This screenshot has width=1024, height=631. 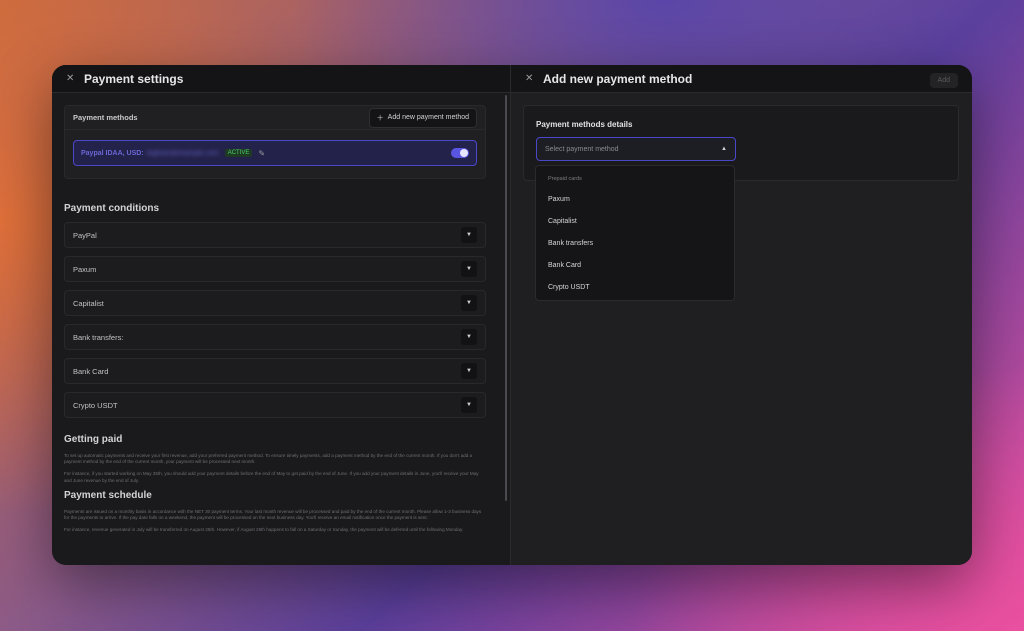 I want to click on add-payment-method-label: Add new payment method, so click(x=428, y=117).